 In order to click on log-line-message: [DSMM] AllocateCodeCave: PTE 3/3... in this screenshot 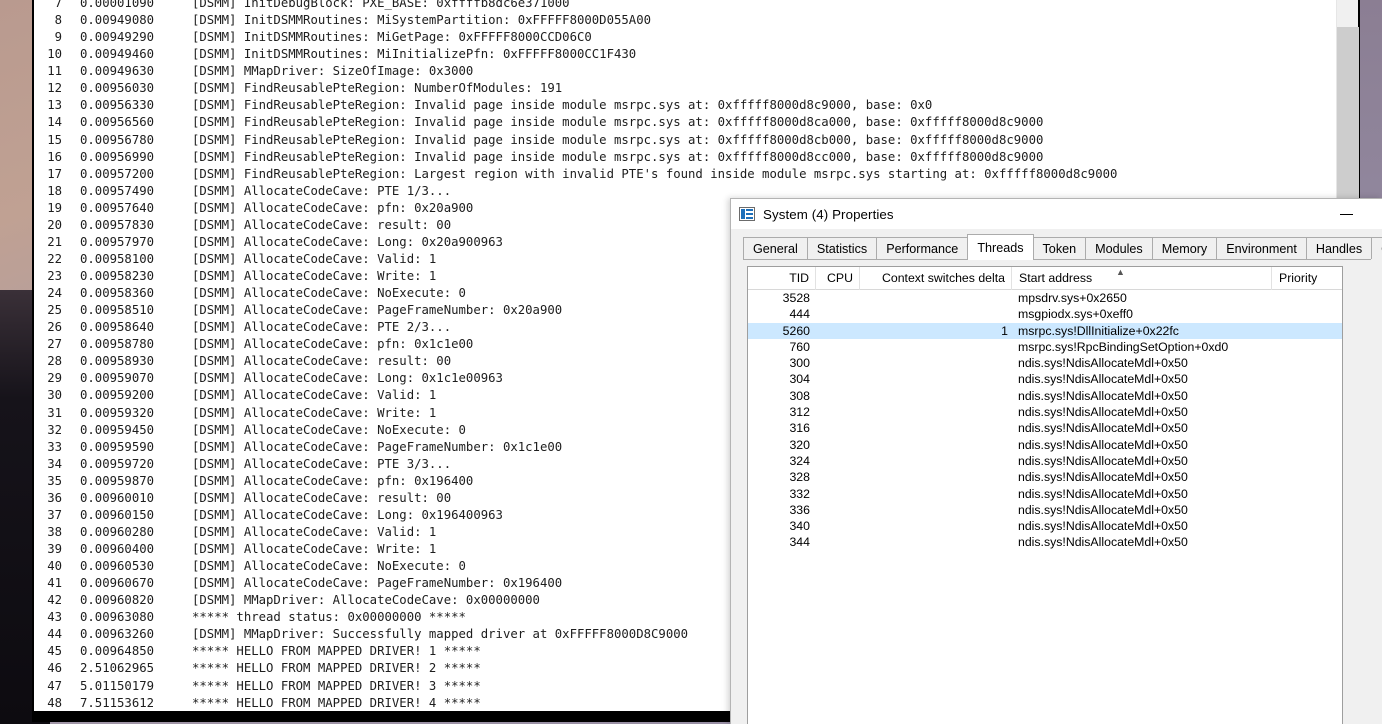, I will do `click(322, 463)`.